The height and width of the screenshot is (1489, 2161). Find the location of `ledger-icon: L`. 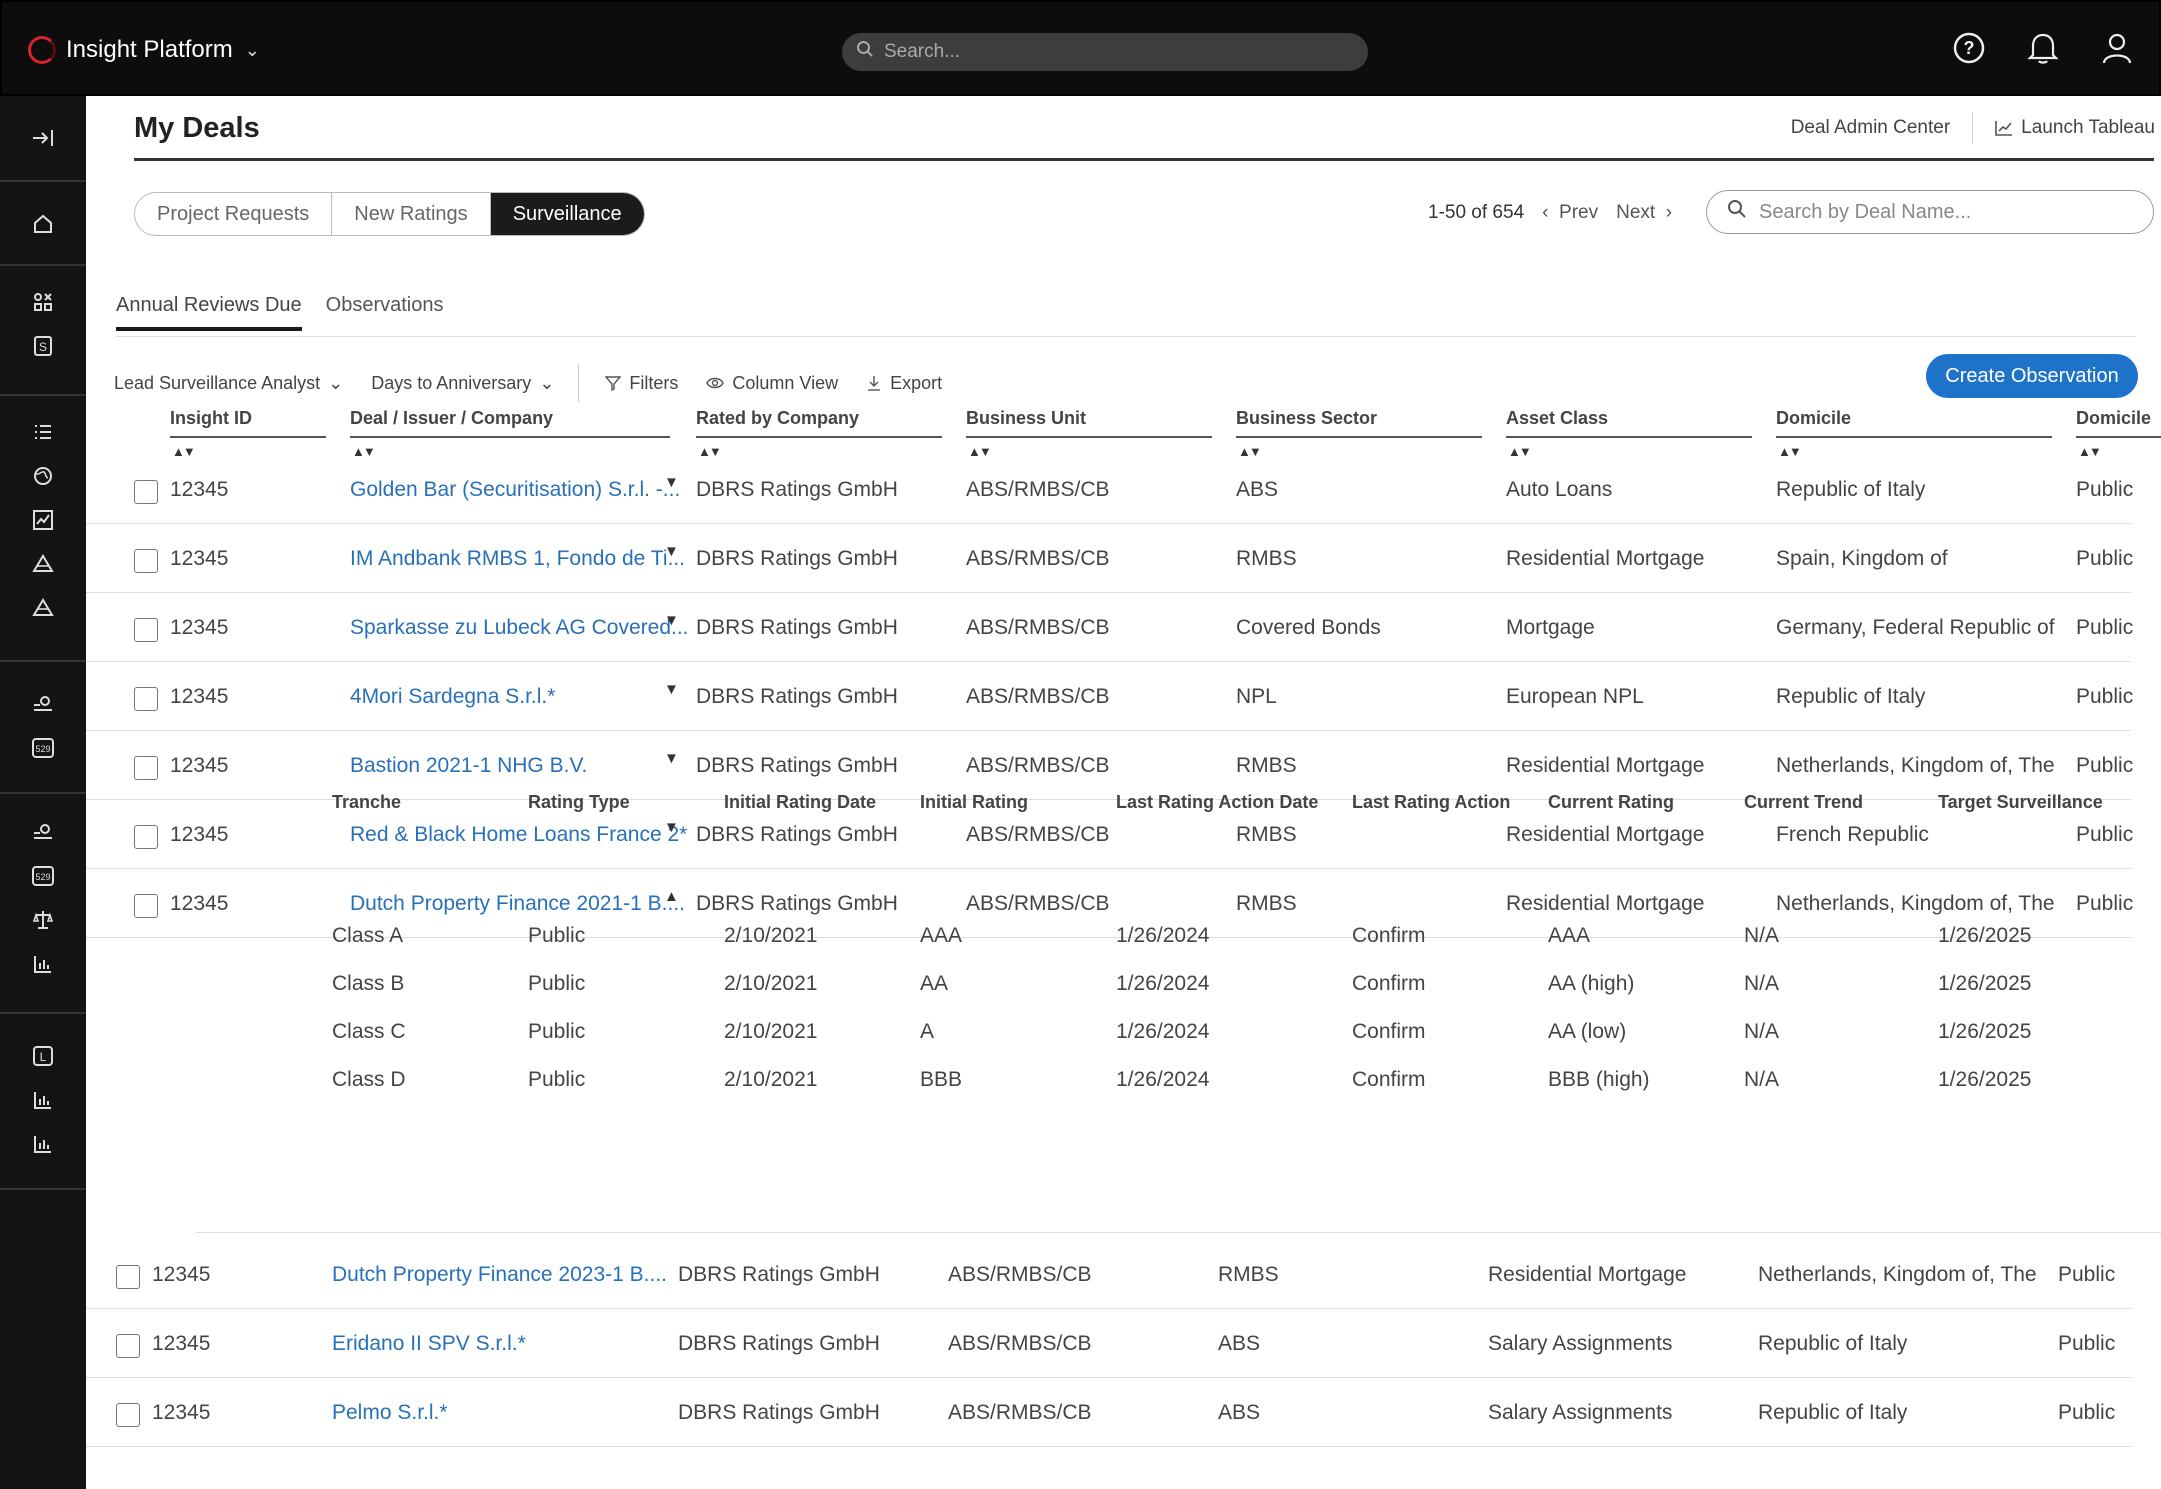

ledger-icon: L is located at coordinates (43, 1056).